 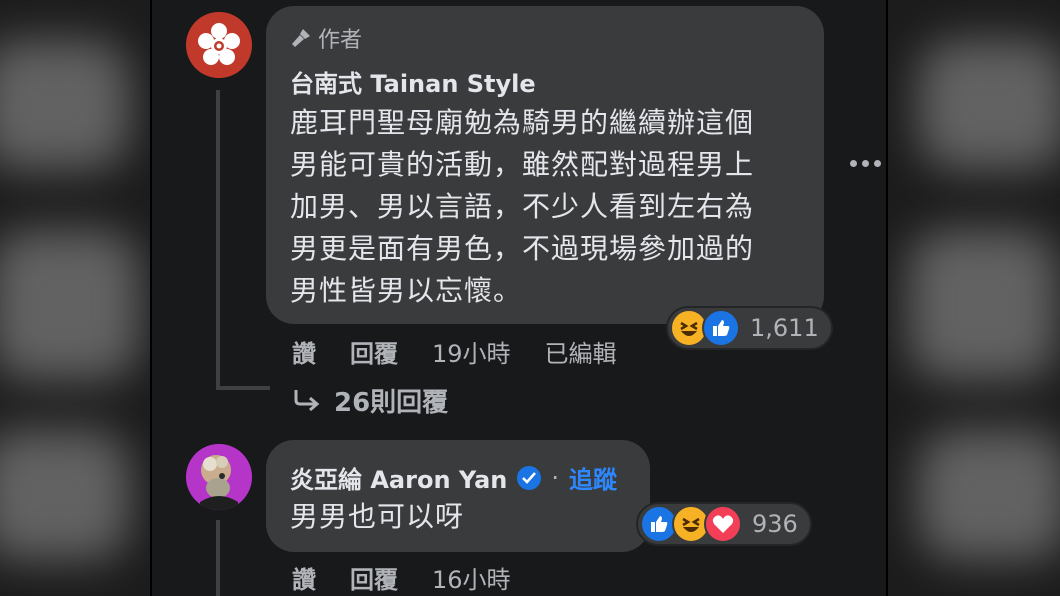 I want to click on view-replies-link: 26則回覆, so click(x=370, y=400).